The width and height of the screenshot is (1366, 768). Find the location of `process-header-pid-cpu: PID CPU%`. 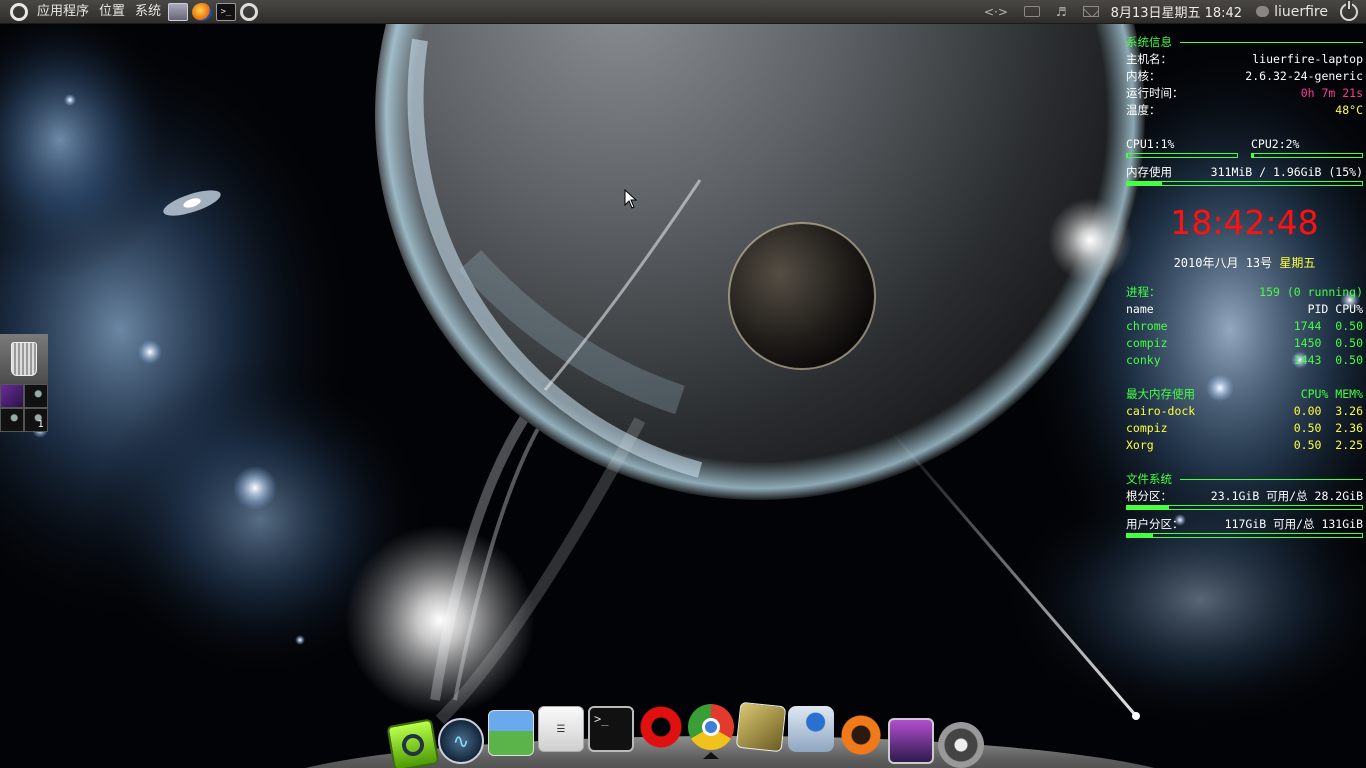

process-header-pid-cpu: PID CPU% is located at coordinates (1335, 309).